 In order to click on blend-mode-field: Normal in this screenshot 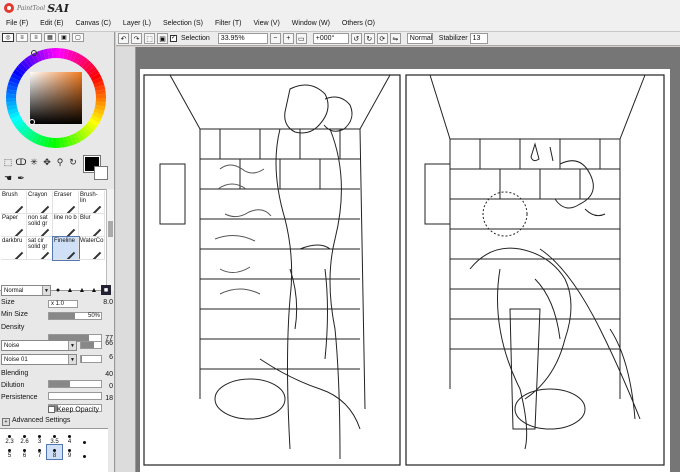, I will do `click(419, 38)`.